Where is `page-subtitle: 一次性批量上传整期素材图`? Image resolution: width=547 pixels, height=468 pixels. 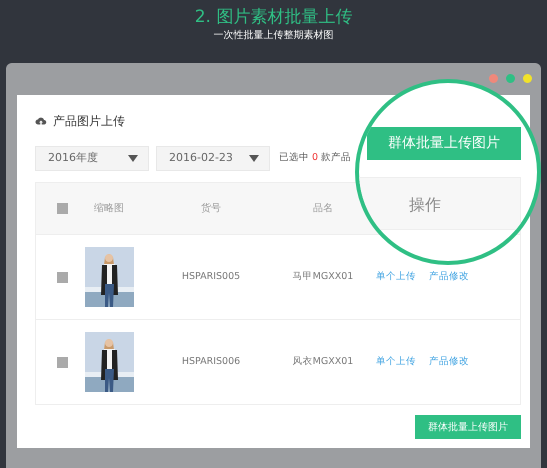
page-subtitle: 一次性批量上传整期素材图 is located at coordinates (273, 36).